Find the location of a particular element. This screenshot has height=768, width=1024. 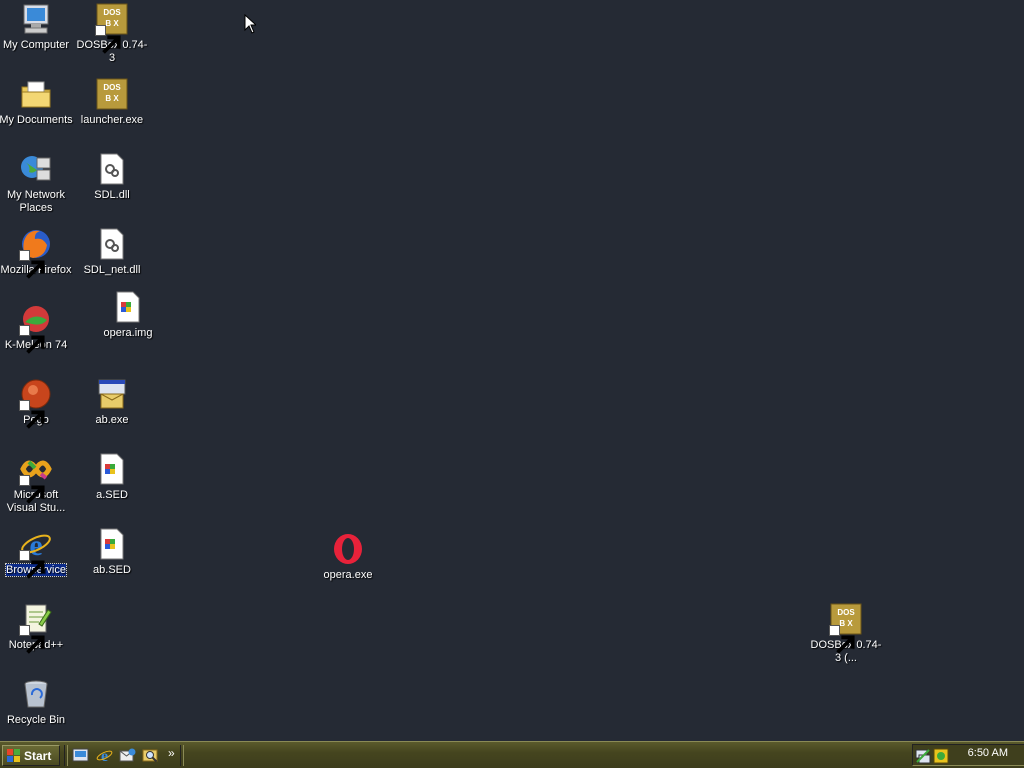

icon-label: My Computer is located at coordinates (36, 45).